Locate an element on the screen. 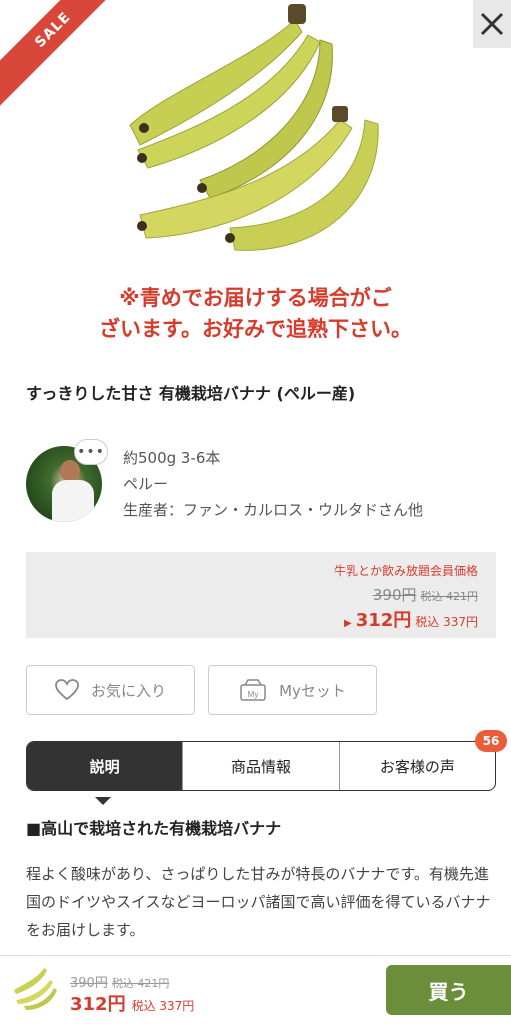  bottom-regular-price-tax: 税込 421円 is located at coordinates (140, 983).